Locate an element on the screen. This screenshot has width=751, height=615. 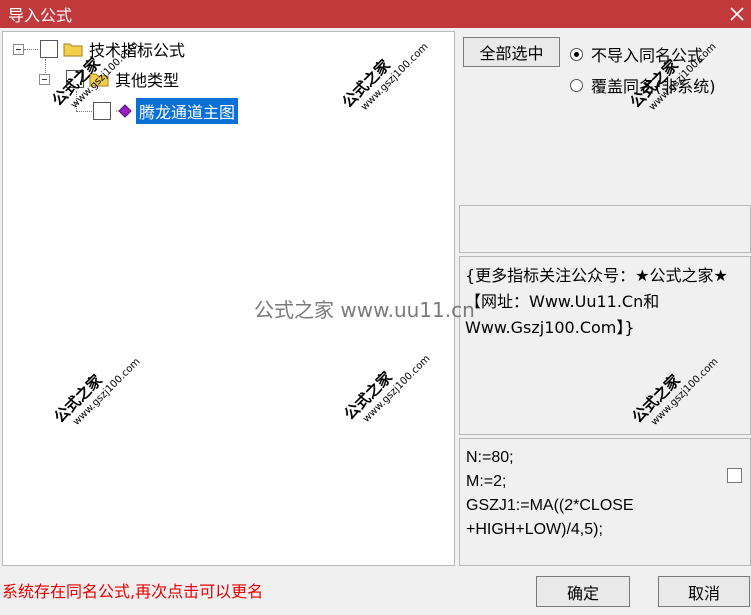
formula-checkbox is located at coordinates (734, 475).